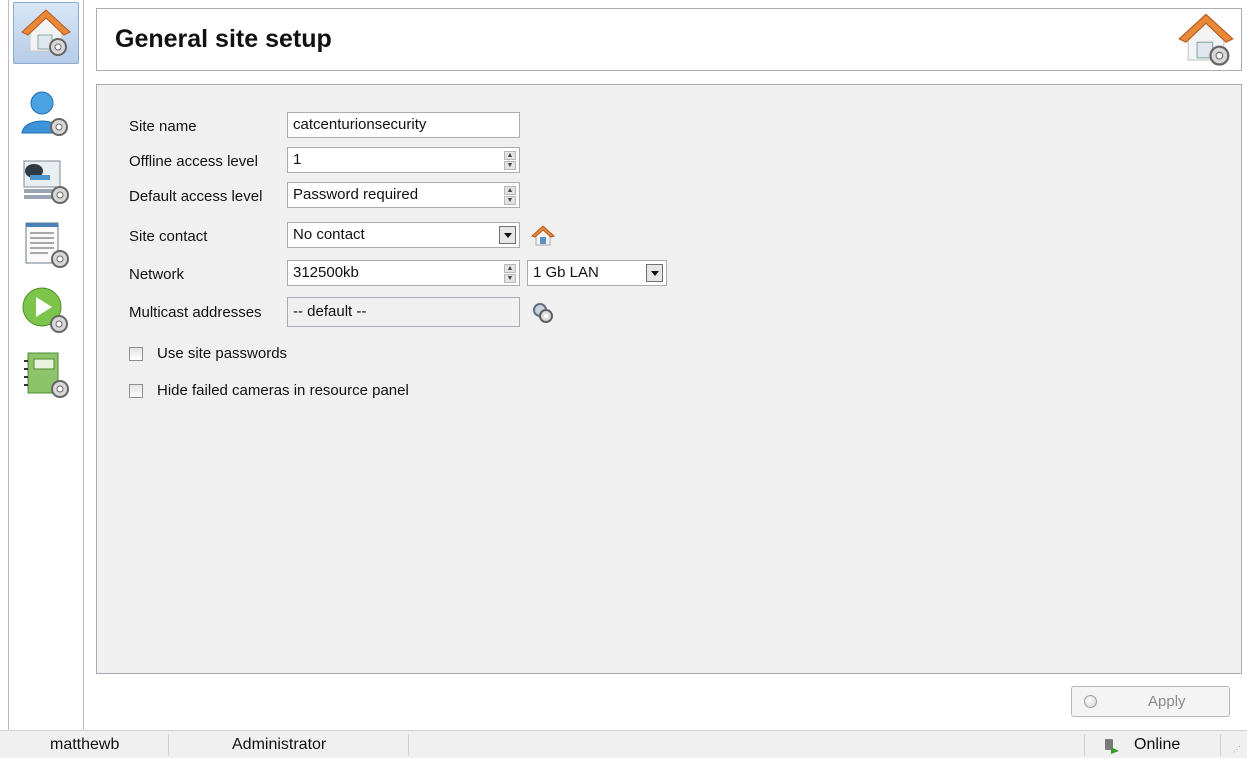 This screenshot has height=758, width=1247. I want to click on sidebar-item-notebook, so click(46, 375).